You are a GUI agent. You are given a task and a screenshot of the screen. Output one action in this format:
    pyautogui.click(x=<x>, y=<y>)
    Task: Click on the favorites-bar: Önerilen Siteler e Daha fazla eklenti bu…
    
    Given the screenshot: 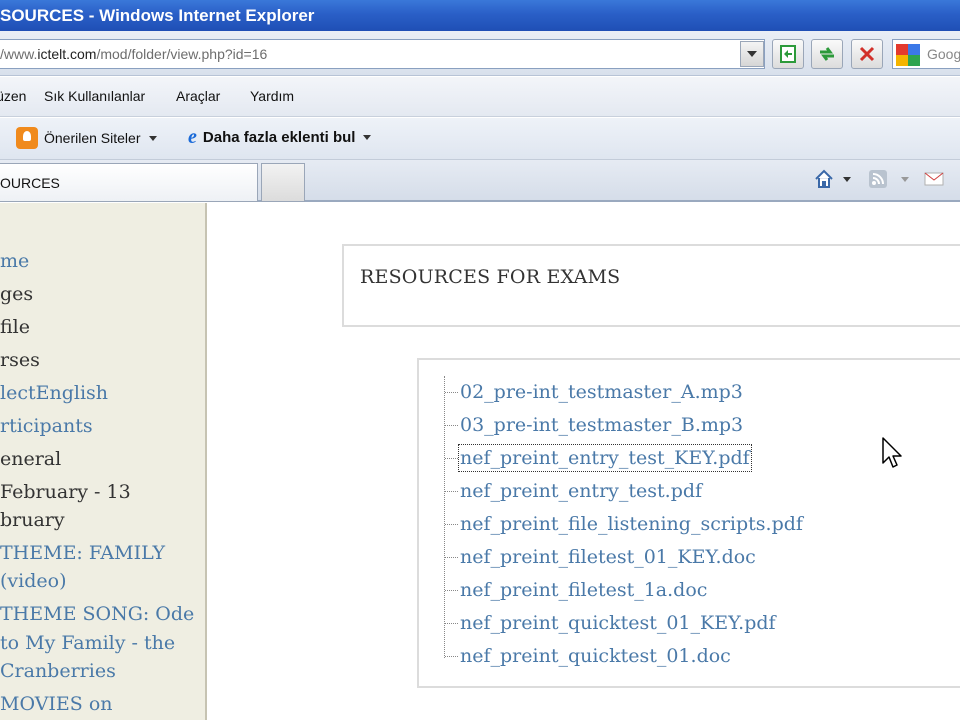 What is the action you would take?
    pyautogui.click(x=480, y=139)
    